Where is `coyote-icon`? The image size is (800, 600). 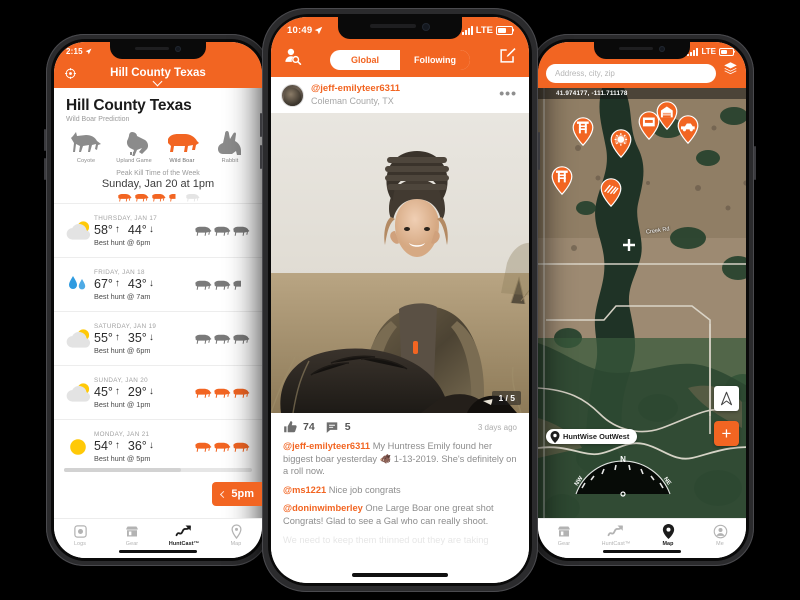
coyote-icon is located at coordinates (86, 142).